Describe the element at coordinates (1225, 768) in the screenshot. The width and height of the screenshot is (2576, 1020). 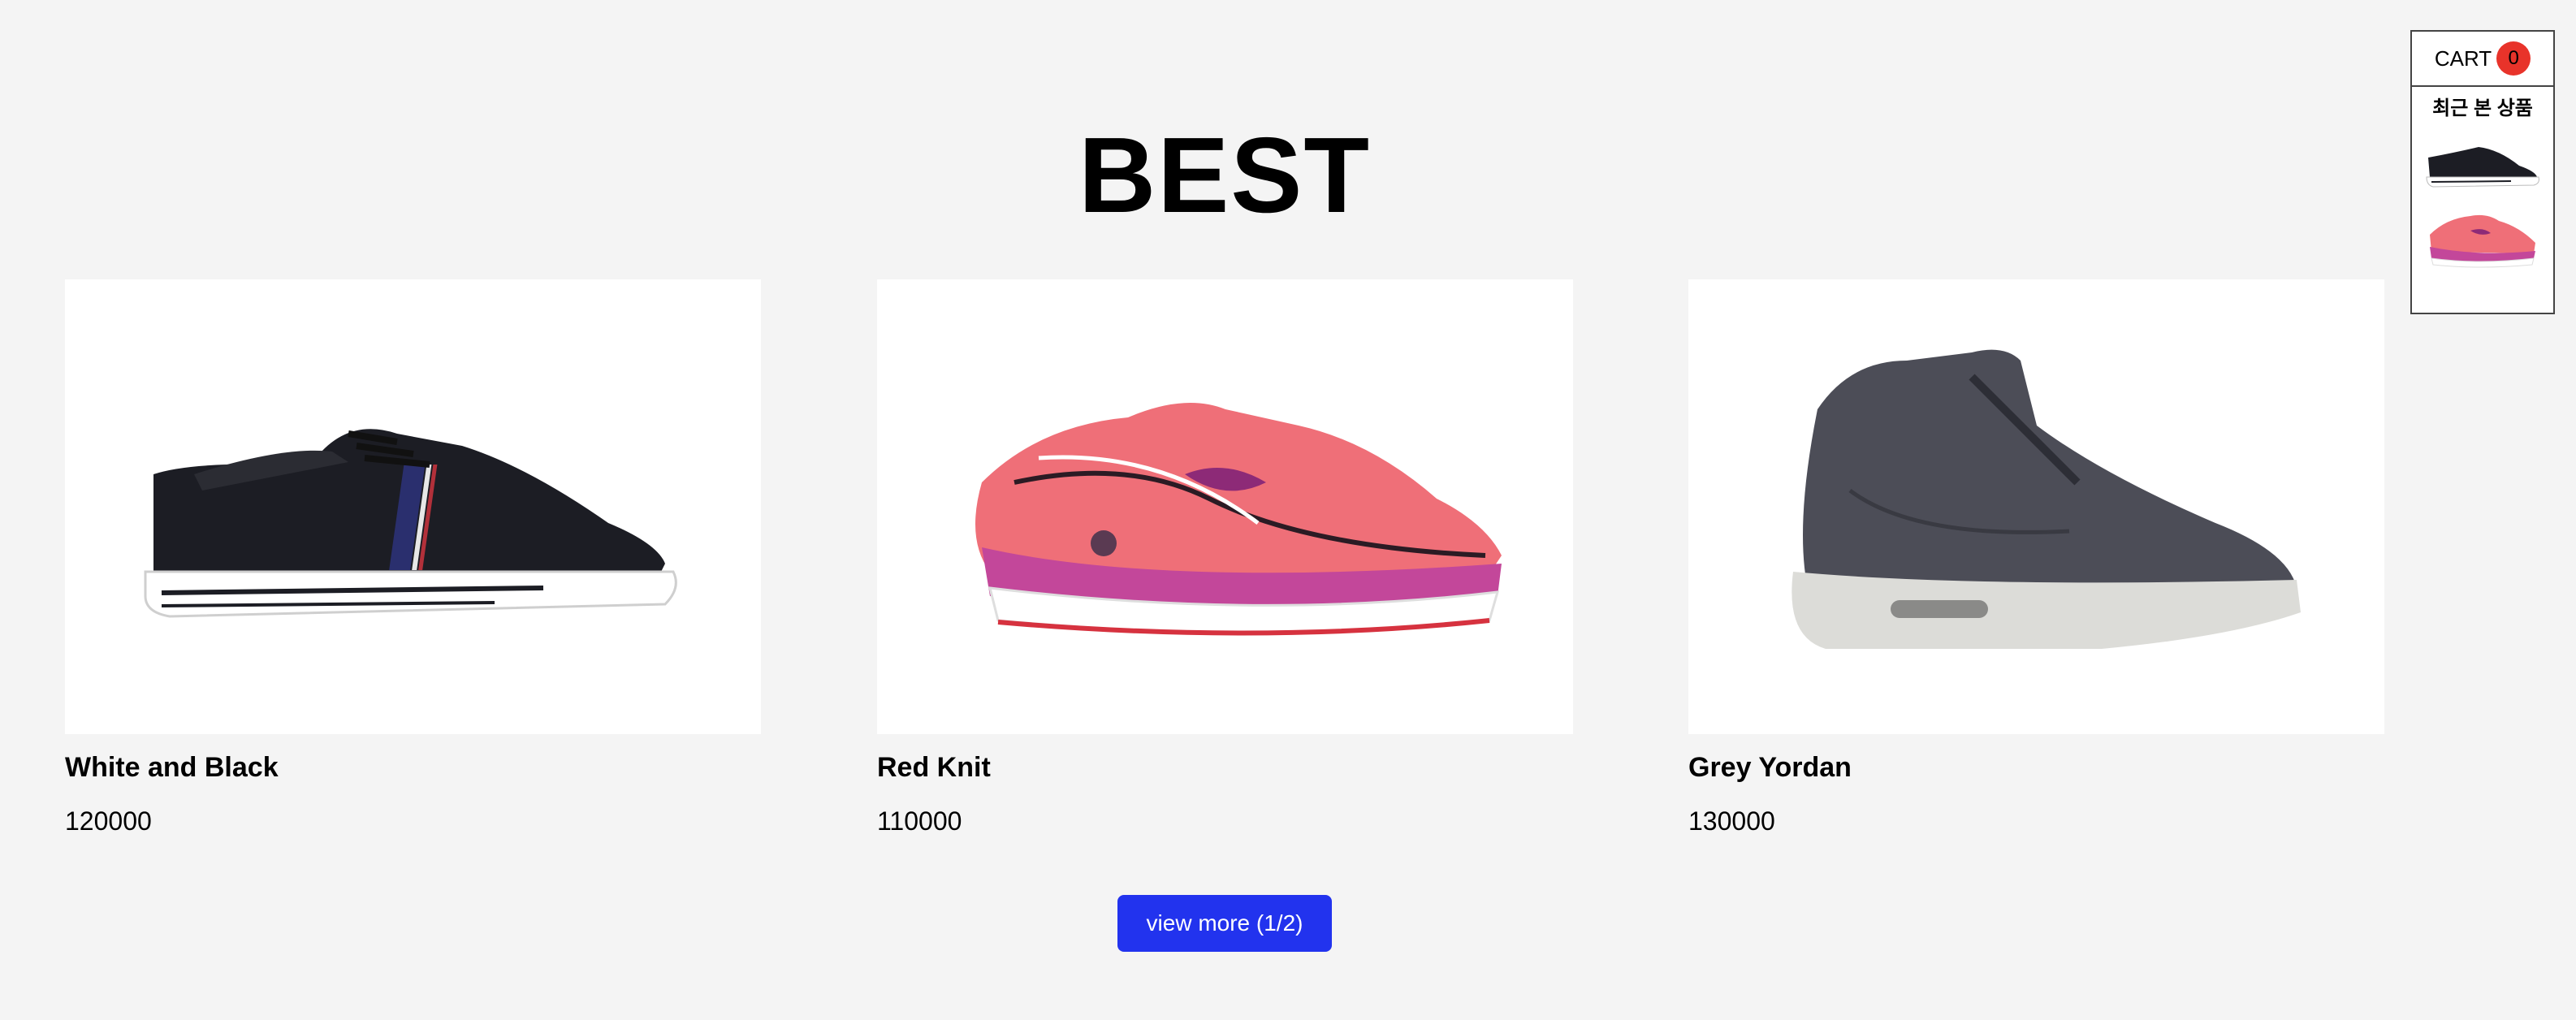
I see `product-name: Red Knit` at that location.